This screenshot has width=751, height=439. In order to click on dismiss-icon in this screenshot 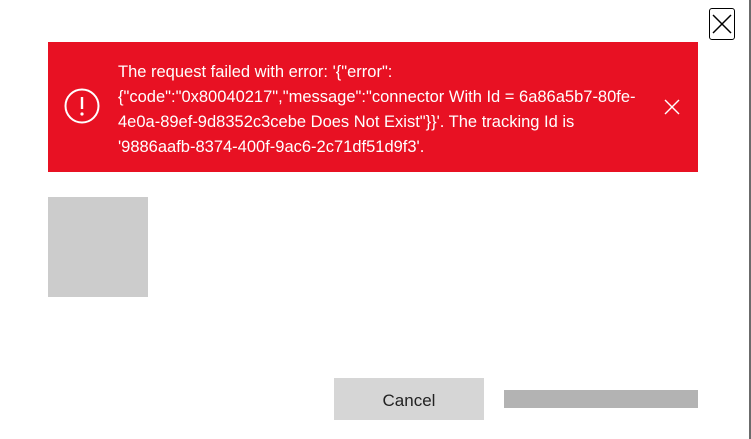, I will do `click(672, 107)`.